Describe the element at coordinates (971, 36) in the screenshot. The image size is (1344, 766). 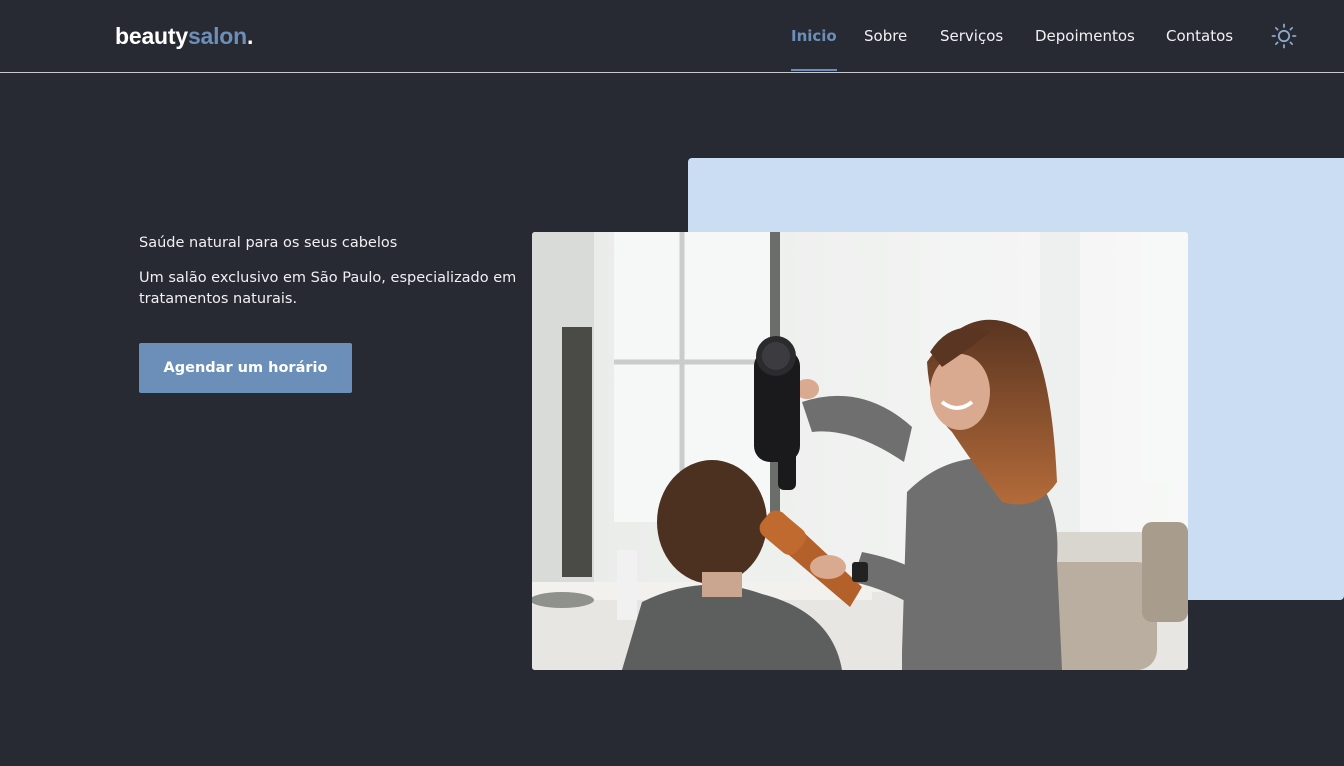
I see `nav-link-servicos: Serviços` at that location.